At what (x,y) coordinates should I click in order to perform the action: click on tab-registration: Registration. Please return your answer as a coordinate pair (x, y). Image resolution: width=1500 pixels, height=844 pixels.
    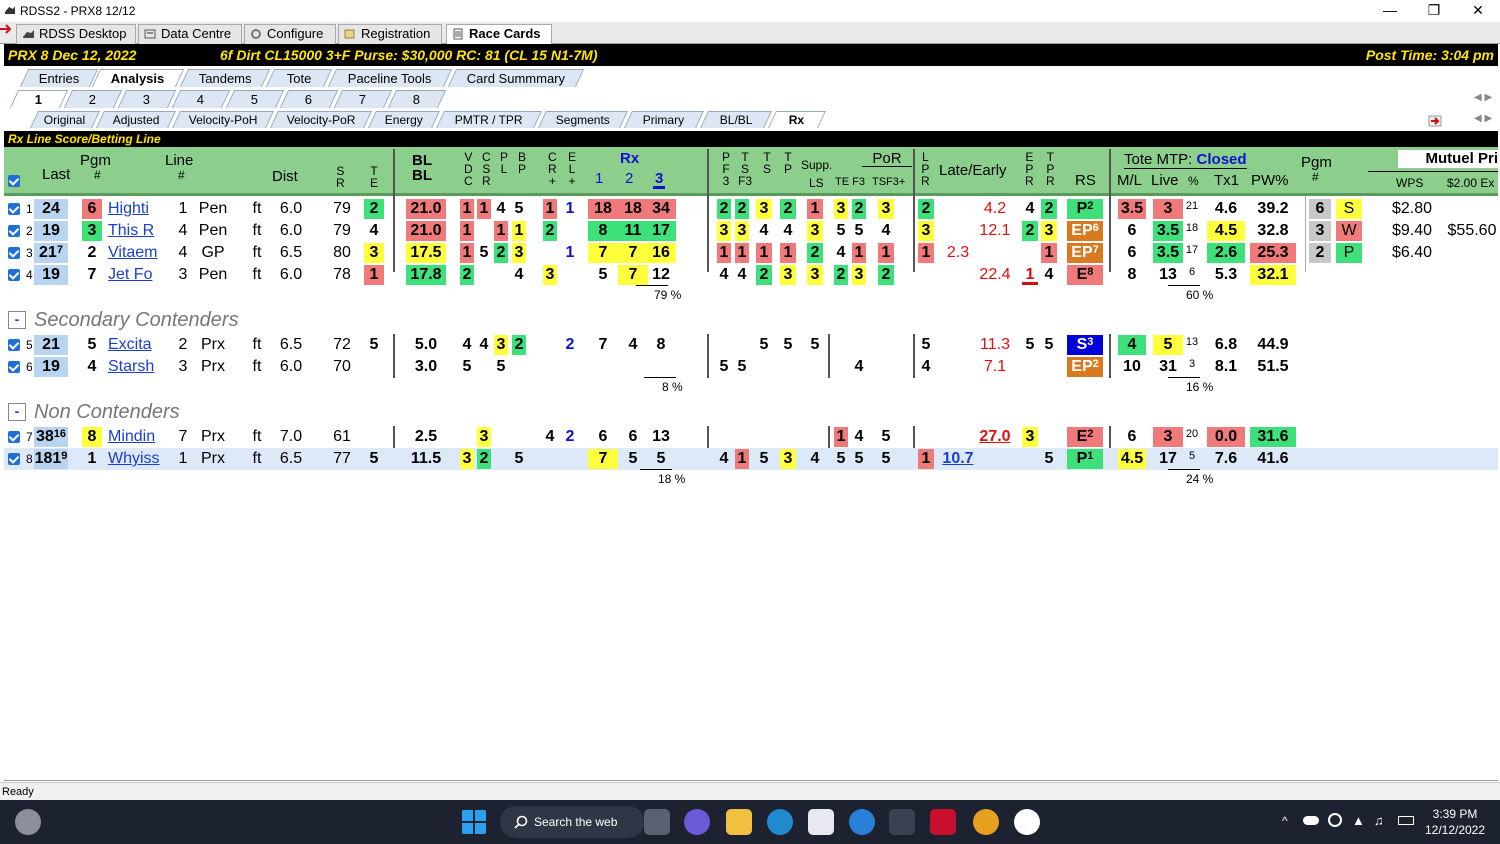
    Looking at the image, I should click on (390, 34).